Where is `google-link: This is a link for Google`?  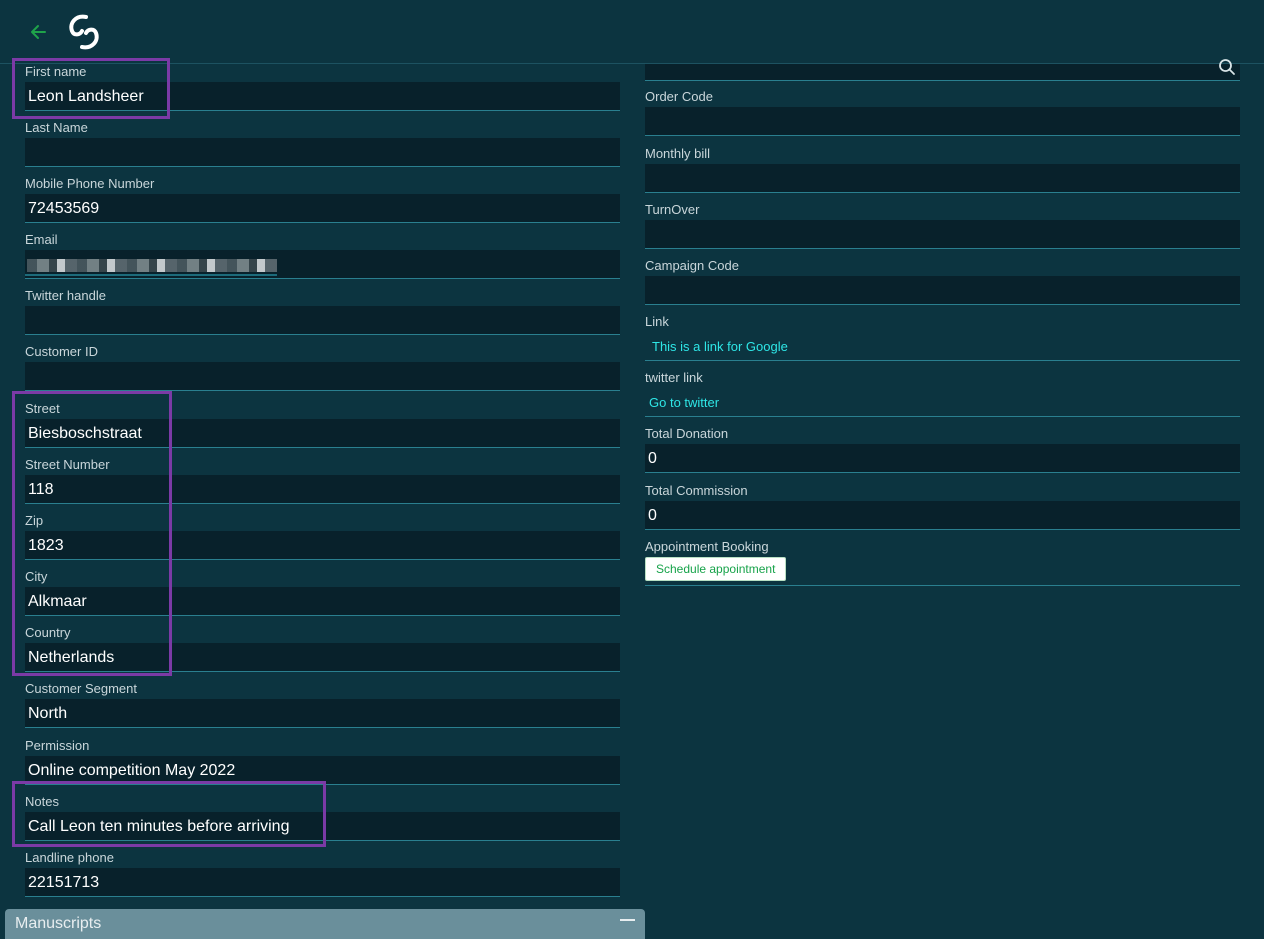 google-link: This is a link for Google is located at coordinates (720, 346).